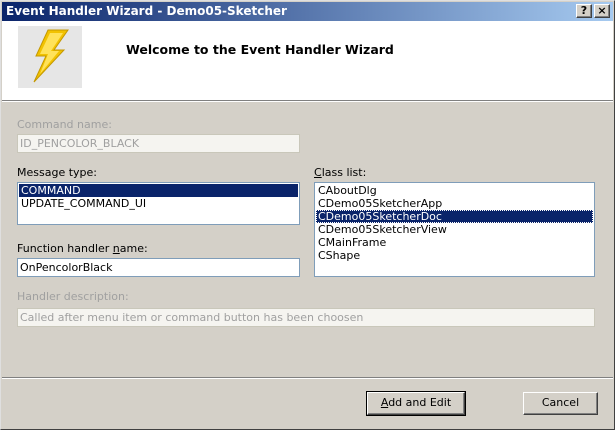 The image size is (615, 430). Describe the element at coordinates (318, 172) in the screenshot. I see `class-list-label-accel: C` at that location.